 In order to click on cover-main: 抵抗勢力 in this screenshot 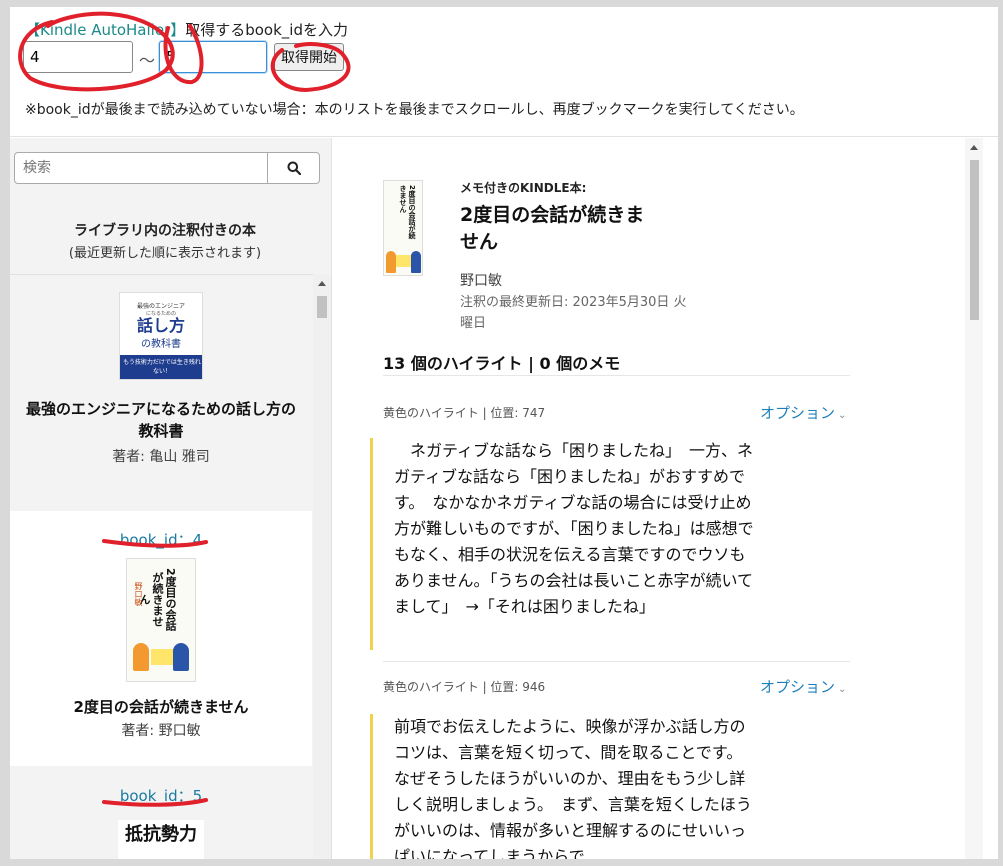, I will do `click(161, 834)`.